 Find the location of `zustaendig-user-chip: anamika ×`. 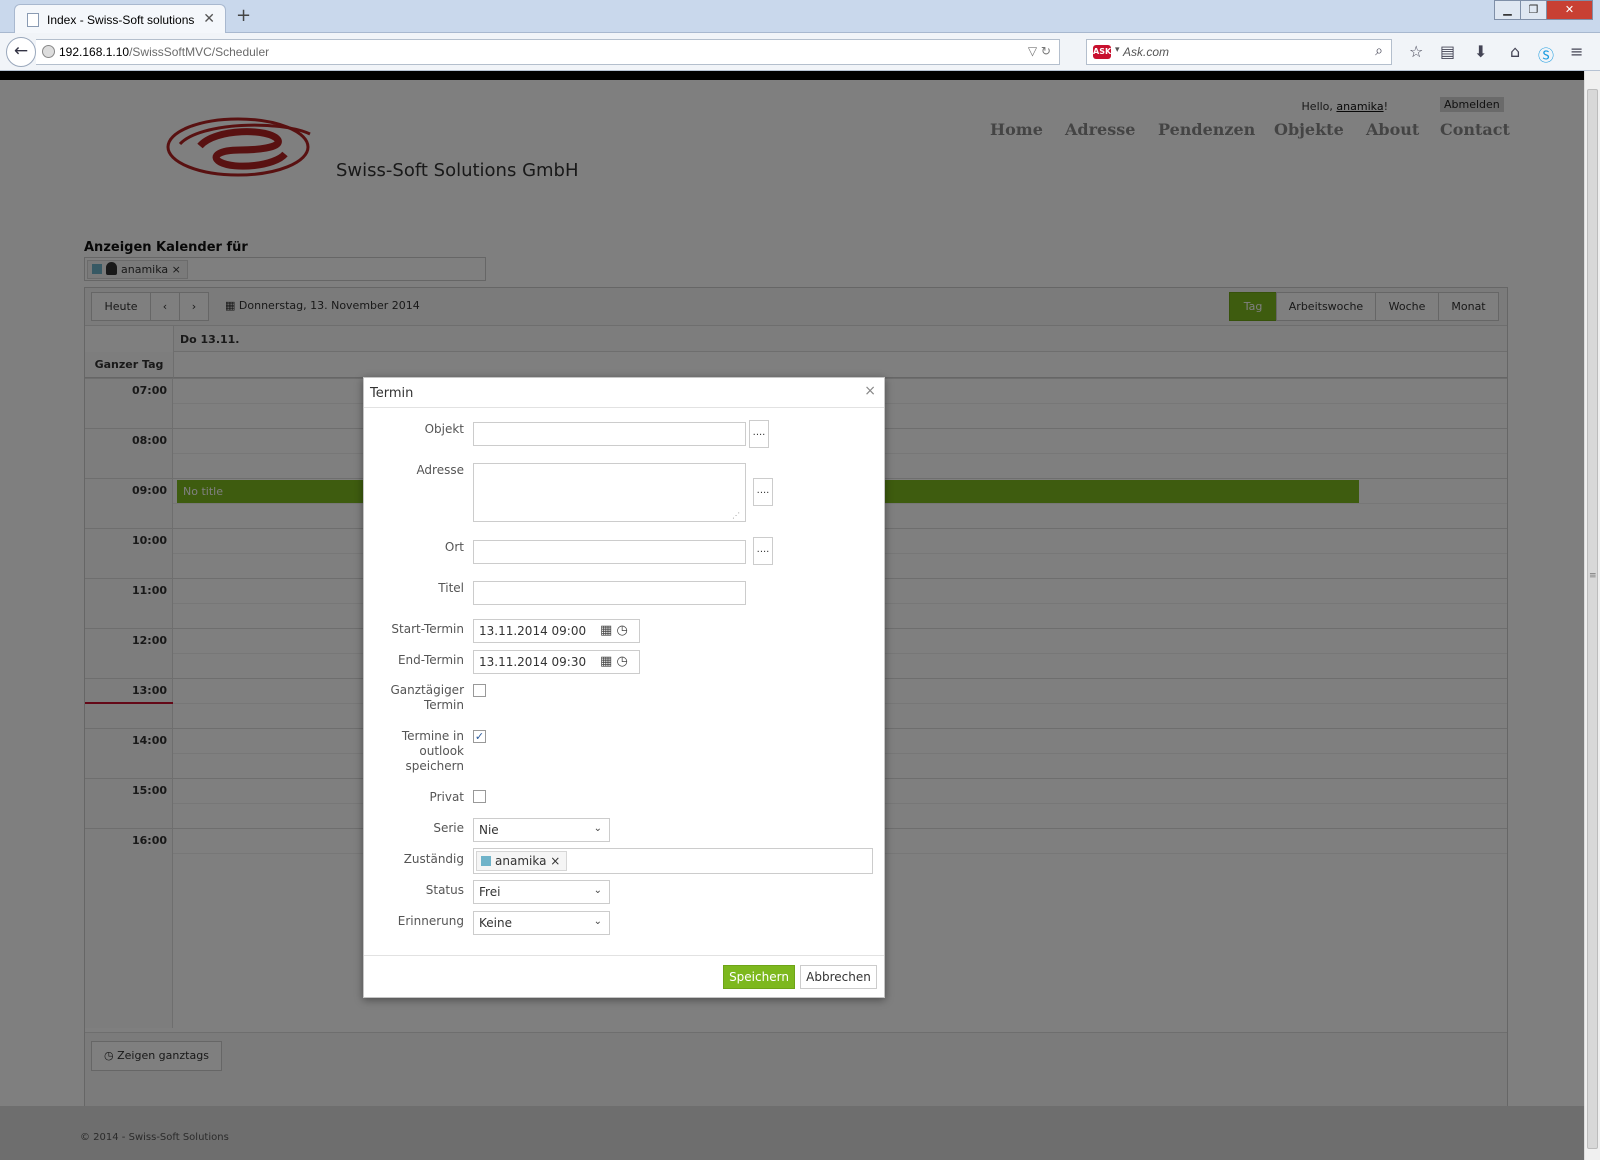

zustaendig-user-chip: anamika × is located at coordinates (522, 861).